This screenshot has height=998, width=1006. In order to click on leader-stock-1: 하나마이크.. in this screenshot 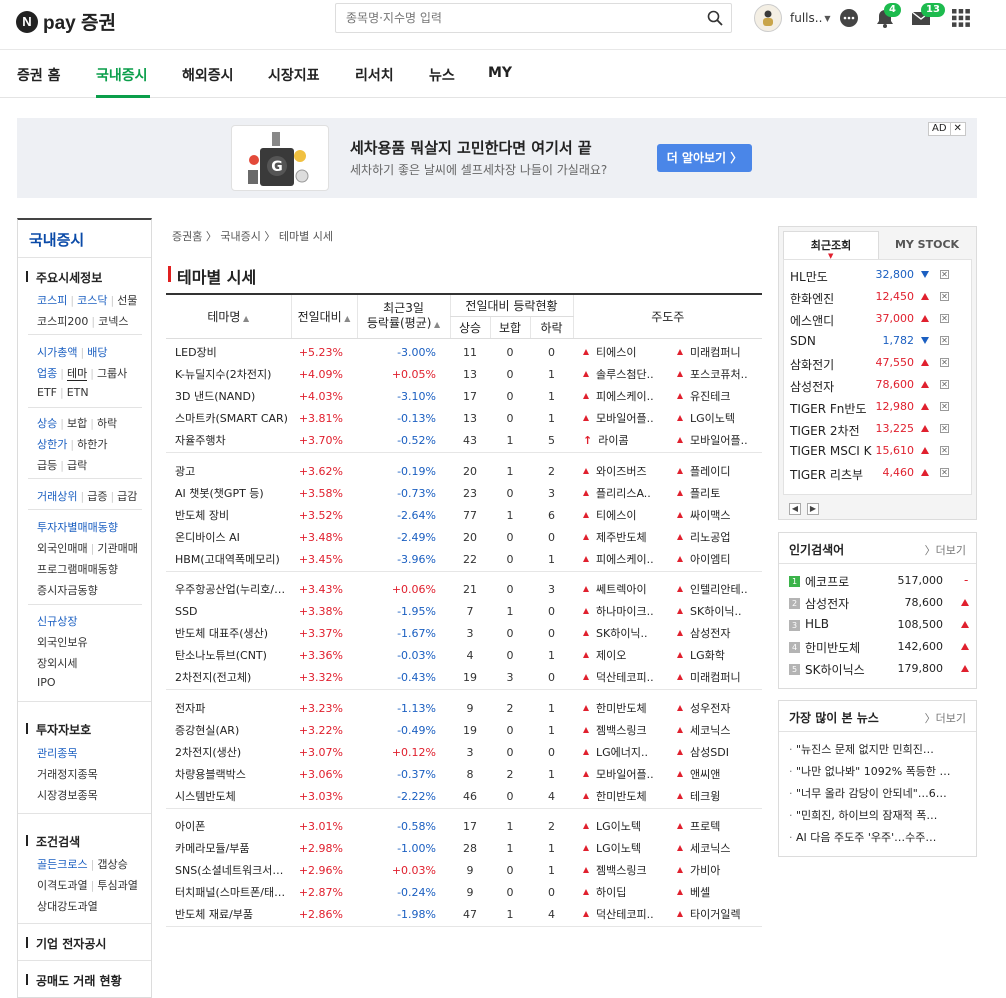, I will do `click(620, 612)`.